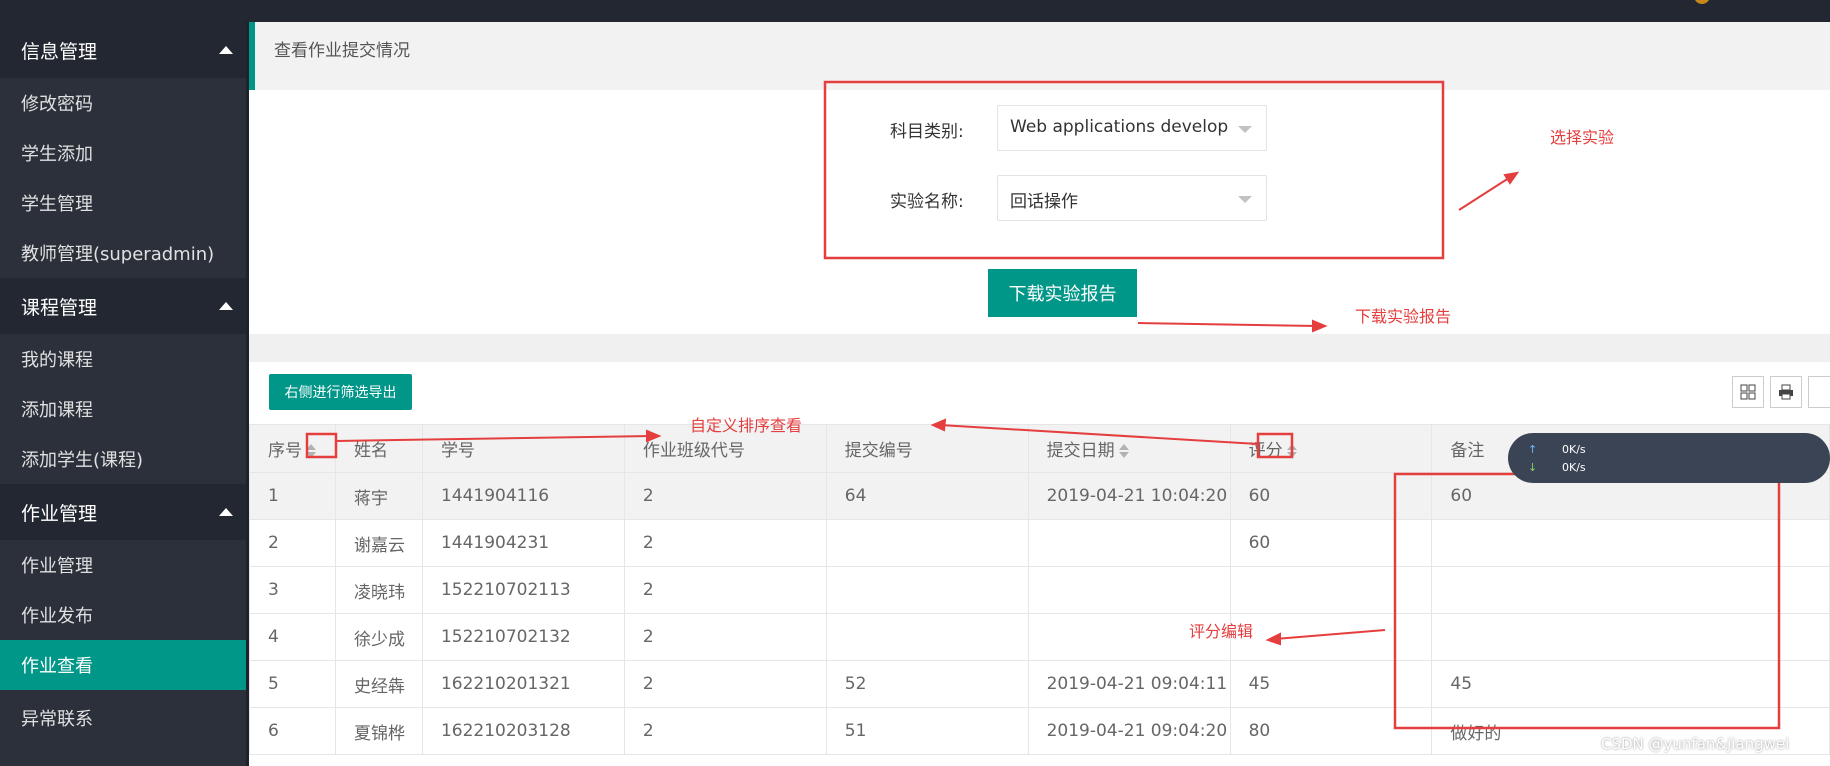 The image size is (1830, 766). What do you see at coordinates (378, 590) in the screenshot?
I see `table-cell: 凌晓玮` at bounding box center [378, 590].